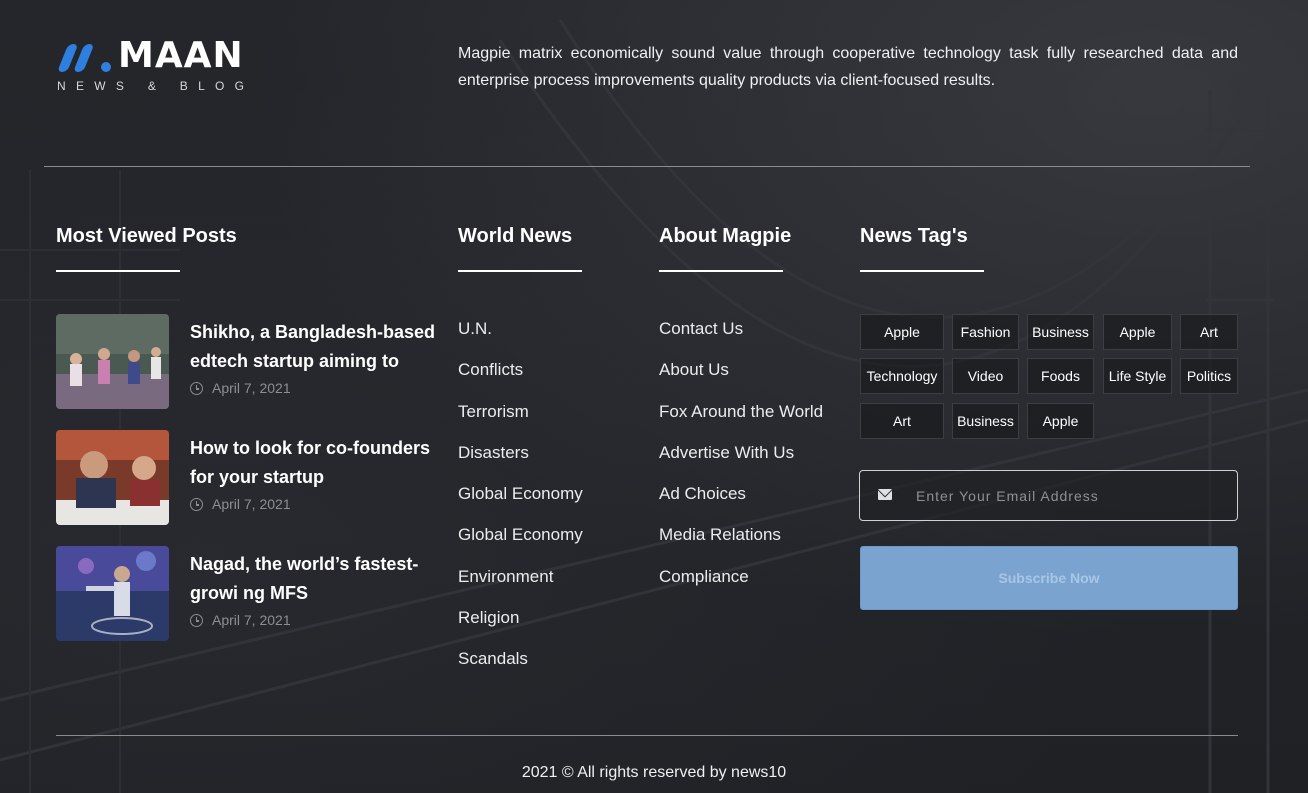 The image size is (1308, 793). Describe the element at coordinates (654, 772) in the screenshot. I see `copyright-text: 2021 © All rights reserved by news10` at that location.